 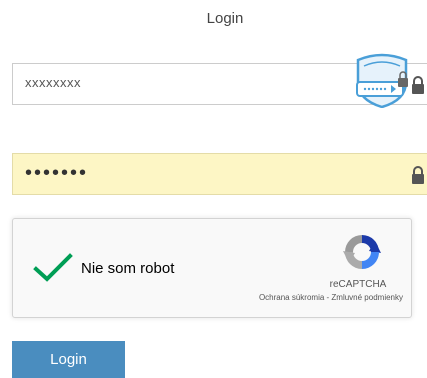 I want to click on recaptcha-terms-links: Ochrana súkromia - Zmluvné podmienky, so click(x=328, y=297).